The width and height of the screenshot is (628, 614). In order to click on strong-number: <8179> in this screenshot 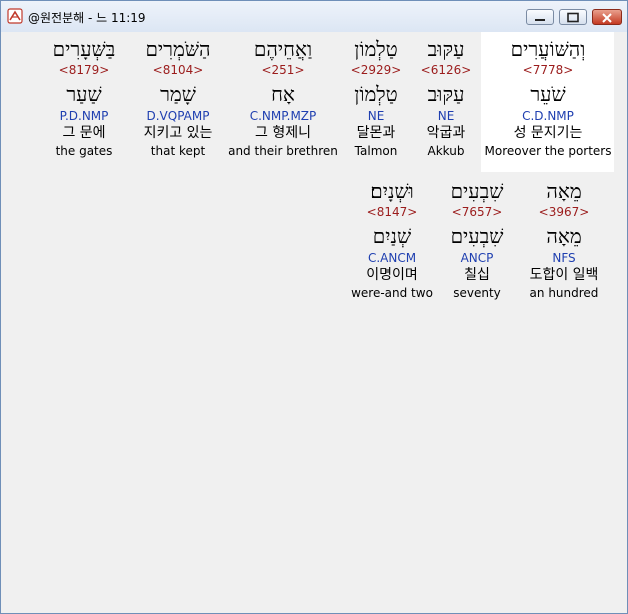, I will do `click(84, 70)`.